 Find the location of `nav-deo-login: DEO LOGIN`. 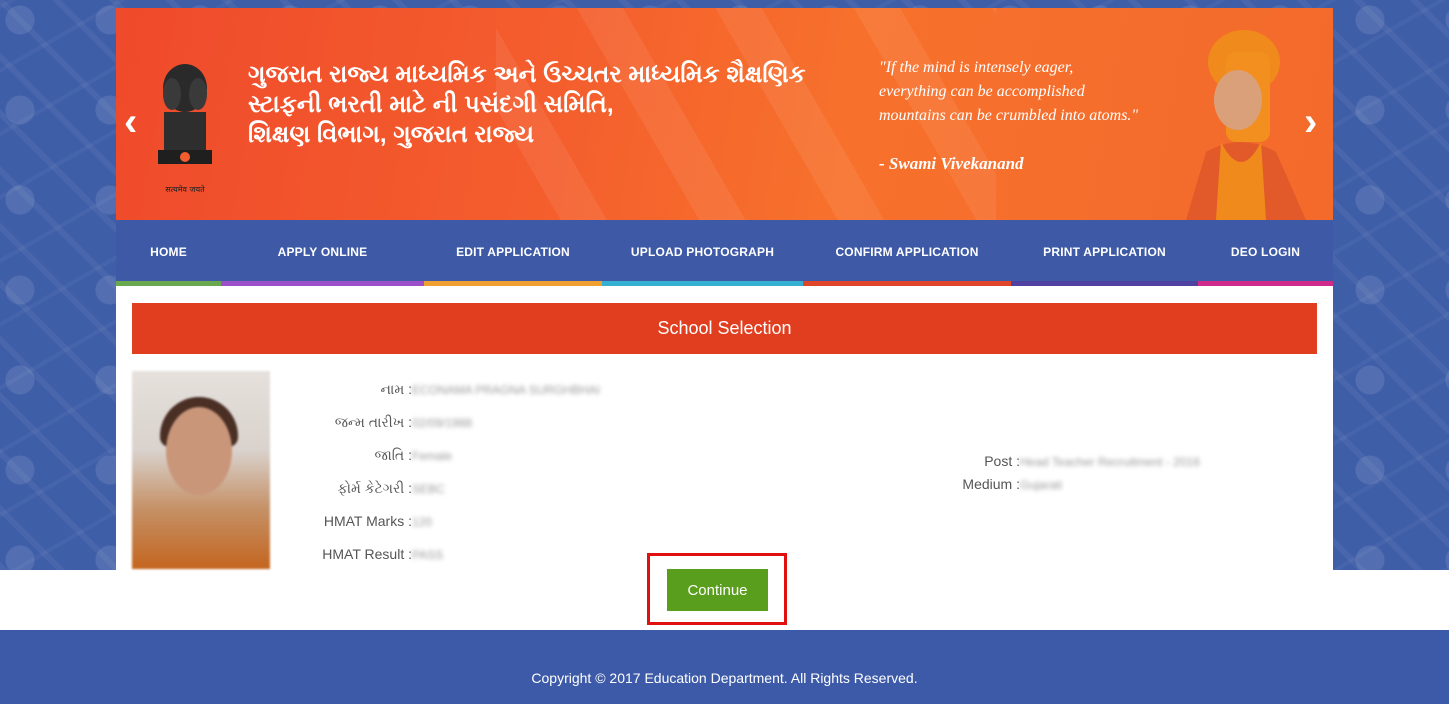

nav-deo-login: DEO LOGIN is located at coordinates (1265, 253).